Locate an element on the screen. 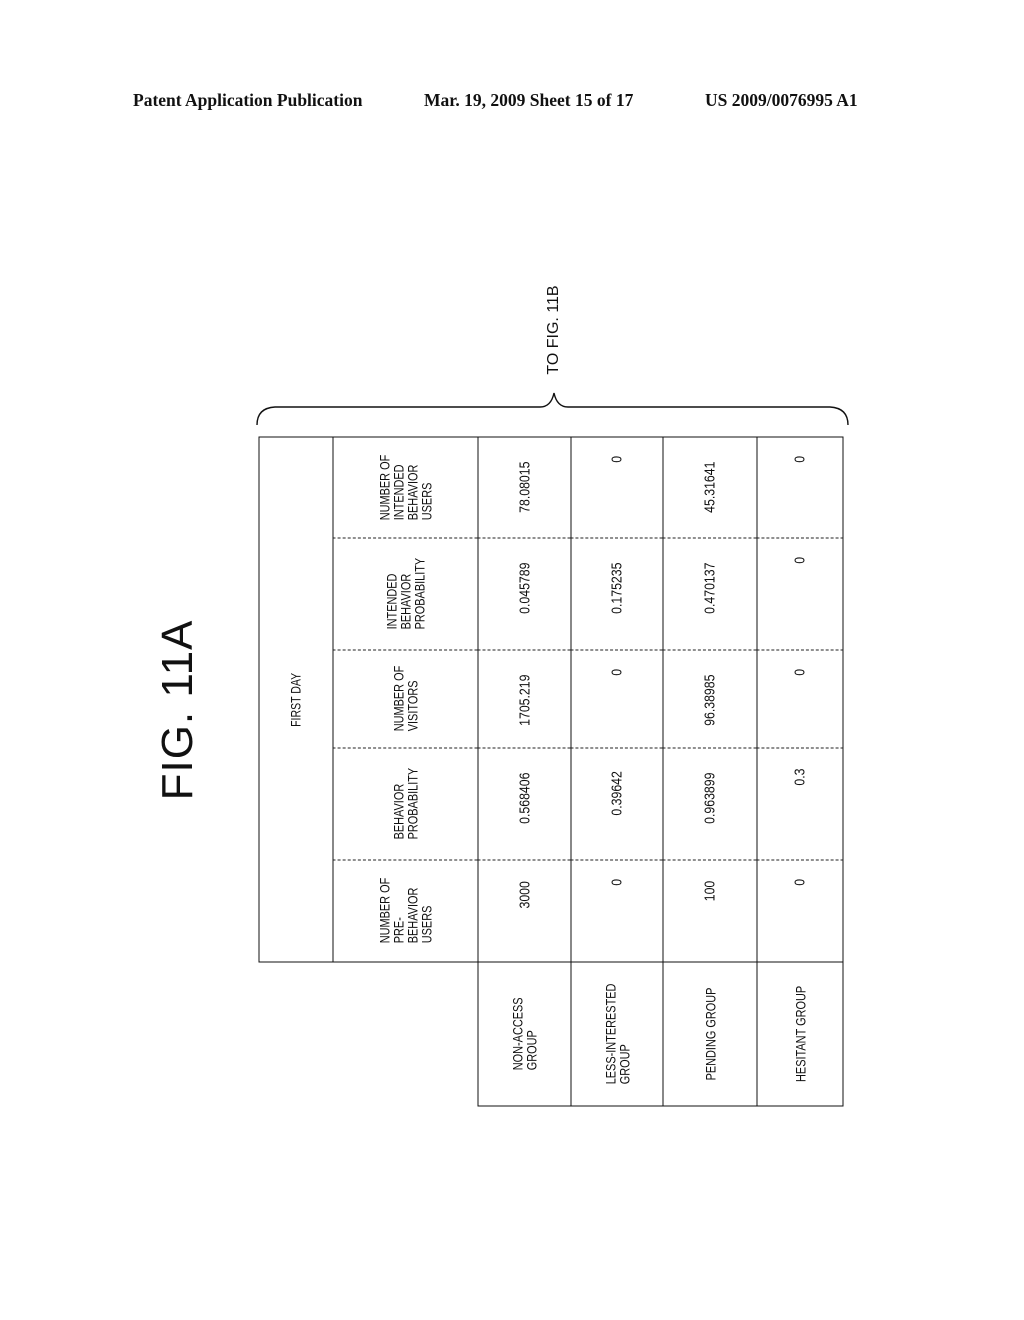  cell-value: 0.39642 is located at coordinates (616, 793).